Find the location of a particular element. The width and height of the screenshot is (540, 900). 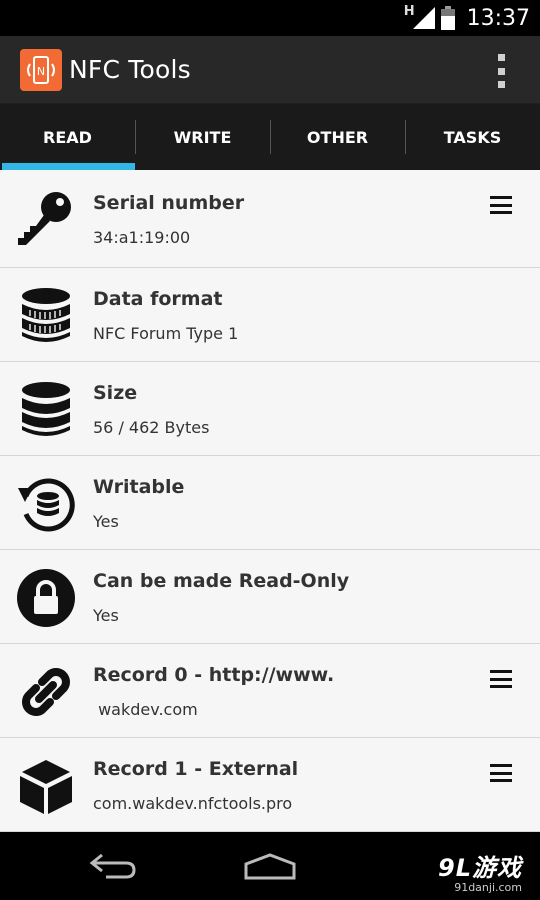

rewrite-icon is located at coordinates (46, 504).